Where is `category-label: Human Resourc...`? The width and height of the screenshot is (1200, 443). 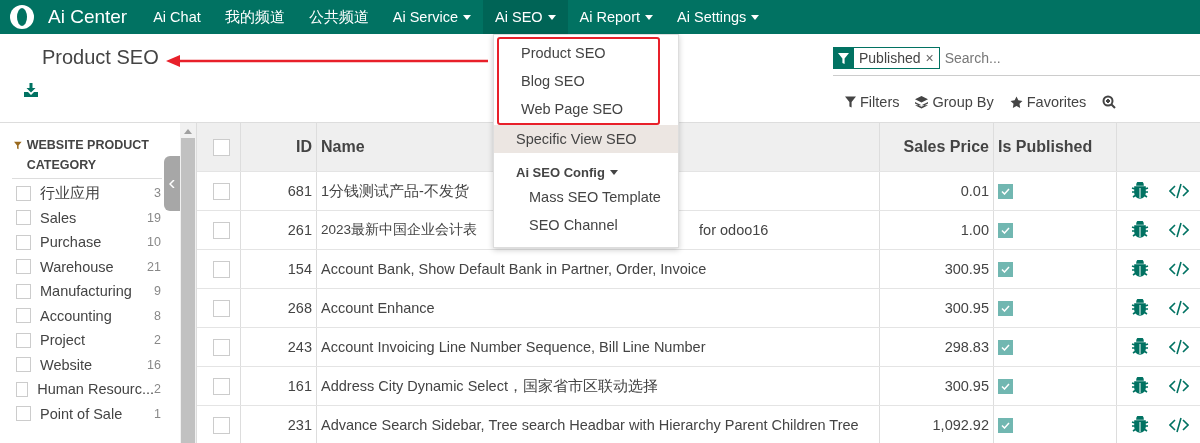
category-label: Human Resourc... is located at coordinates (96, 389).